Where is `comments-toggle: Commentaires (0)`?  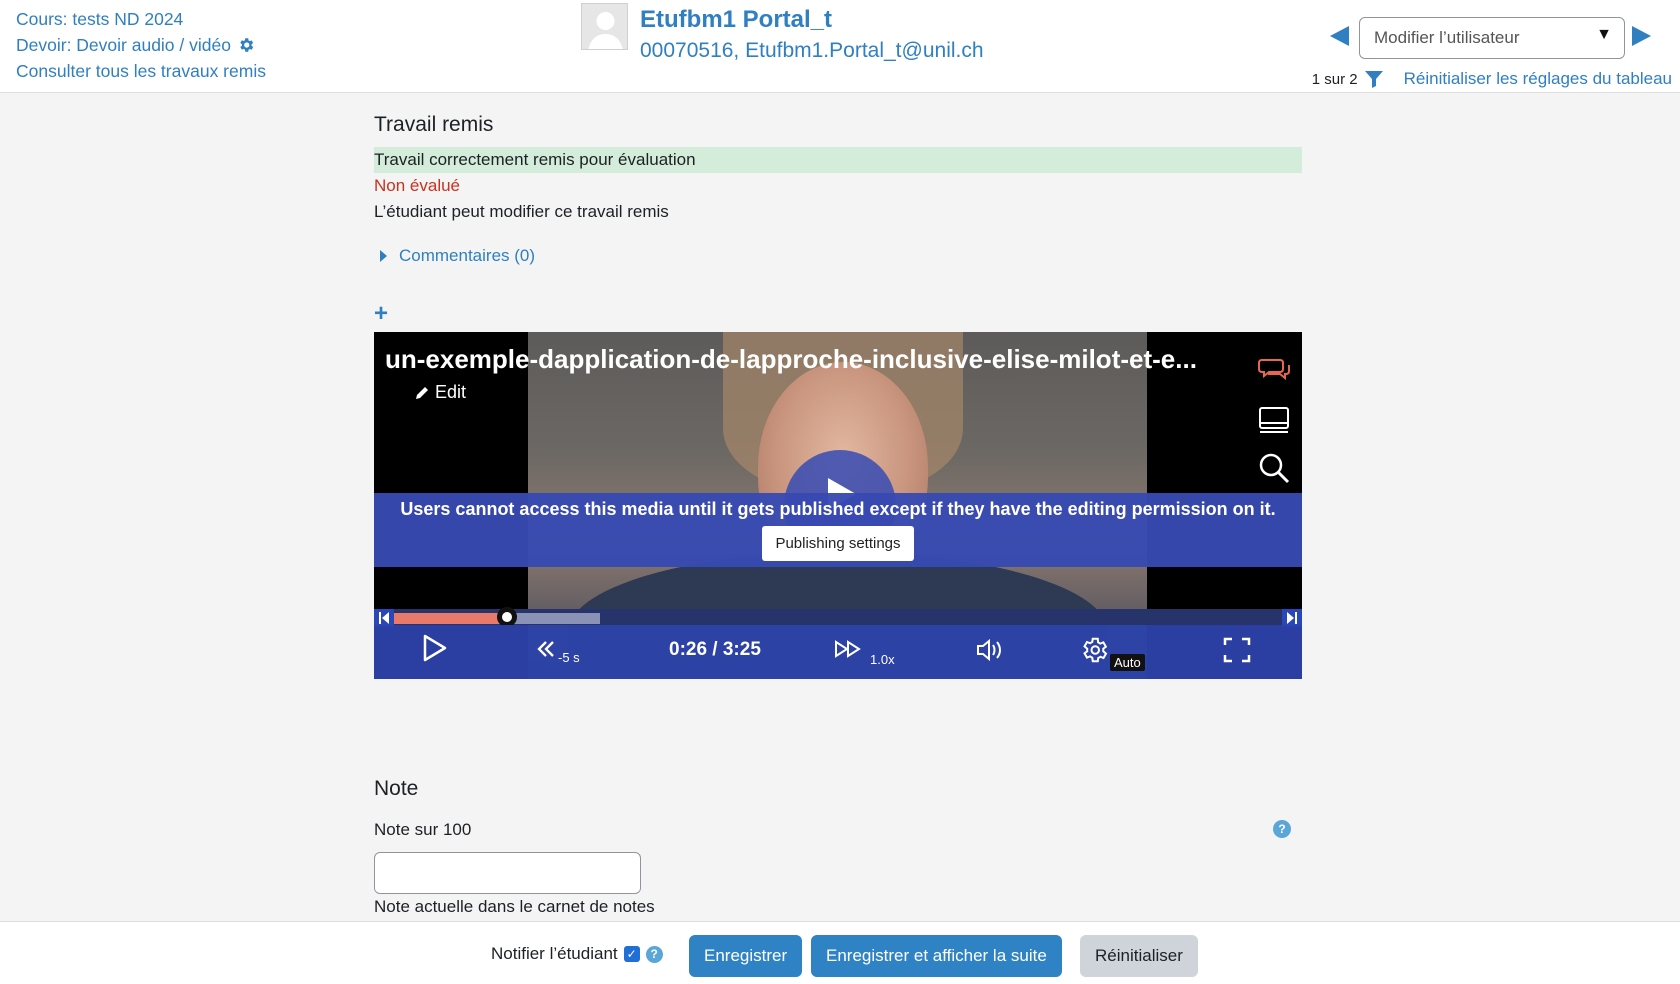
comments-toggle: Commentaires (0) is located at coordinates (457, 256).